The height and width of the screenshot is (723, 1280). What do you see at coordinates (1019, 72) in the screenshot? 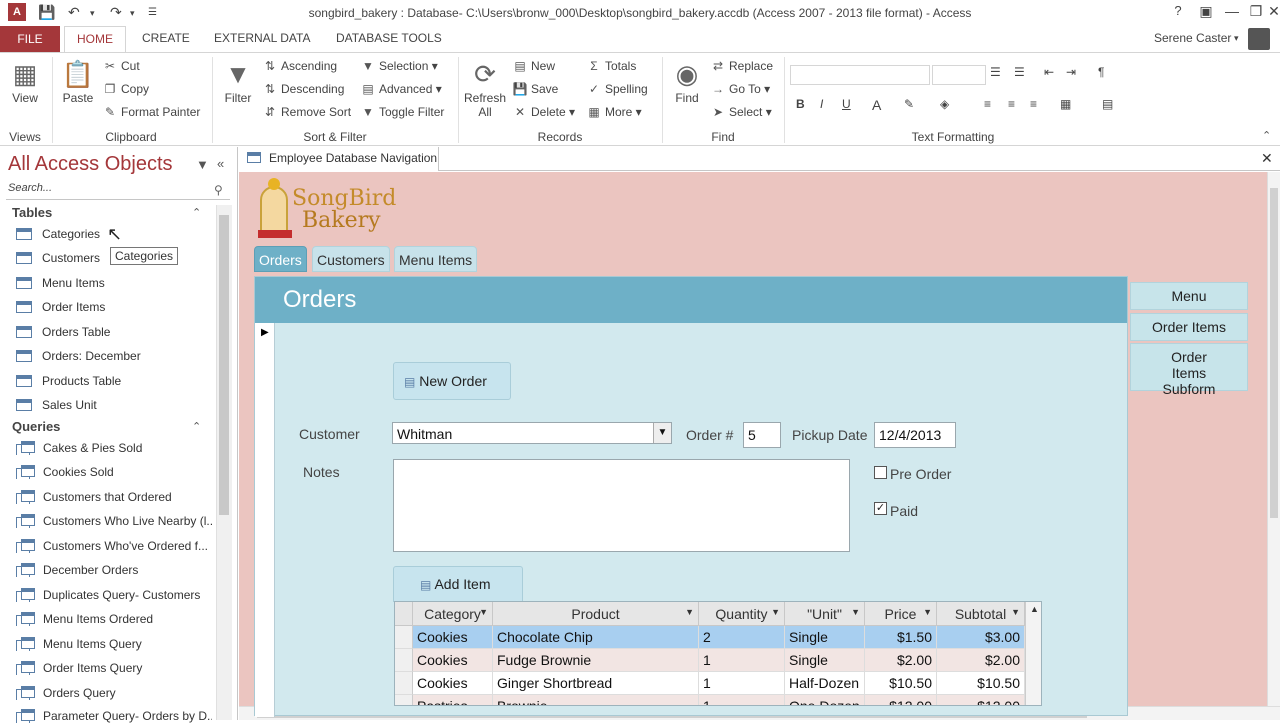
I see `numbering-icon: ☰` at bounding box center [1019, 72].